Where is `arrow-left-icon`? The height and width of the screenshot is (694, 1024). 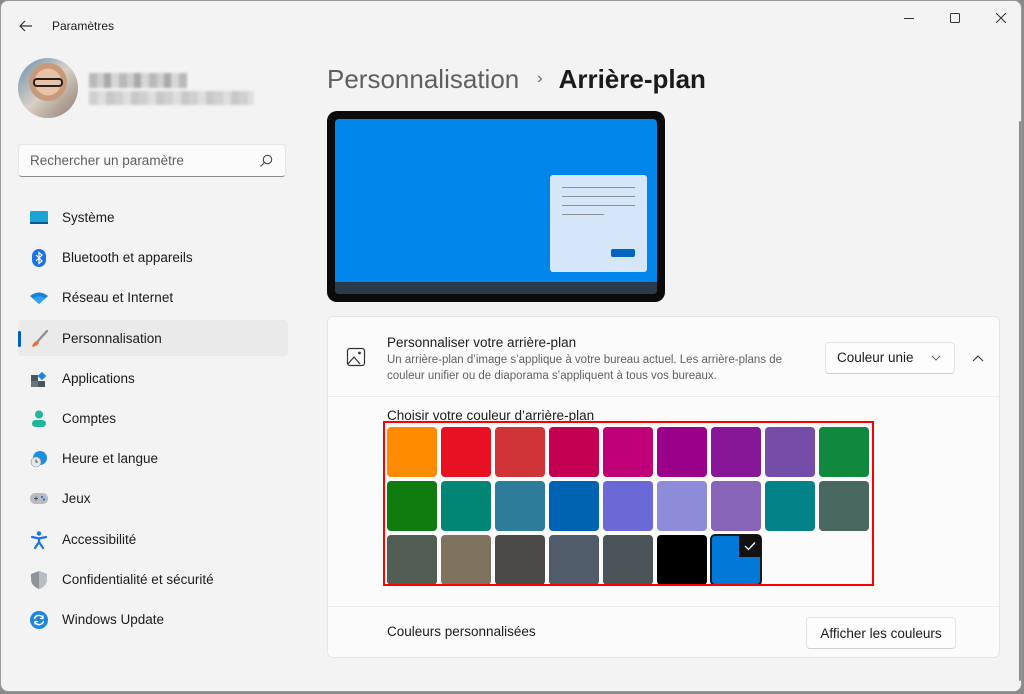 arrow-left-icon is located at coordinates (25, 26).